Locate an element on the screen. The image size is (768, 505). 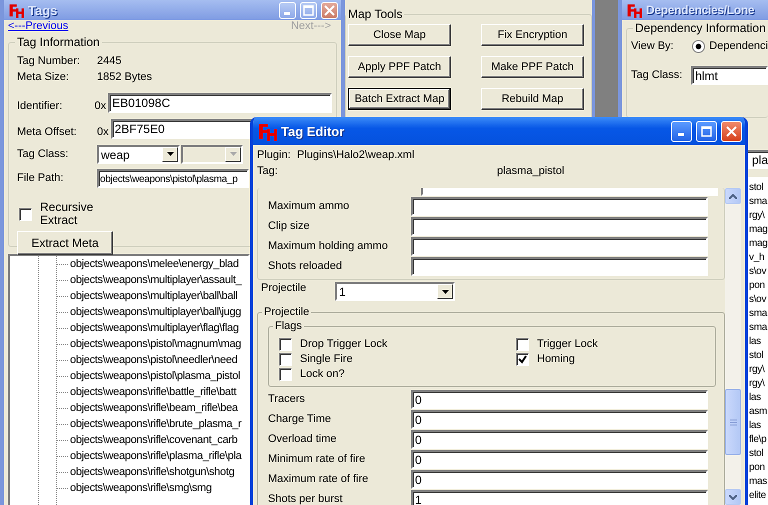
field-value: plasma_pistol is located at coordinates (530, 172).